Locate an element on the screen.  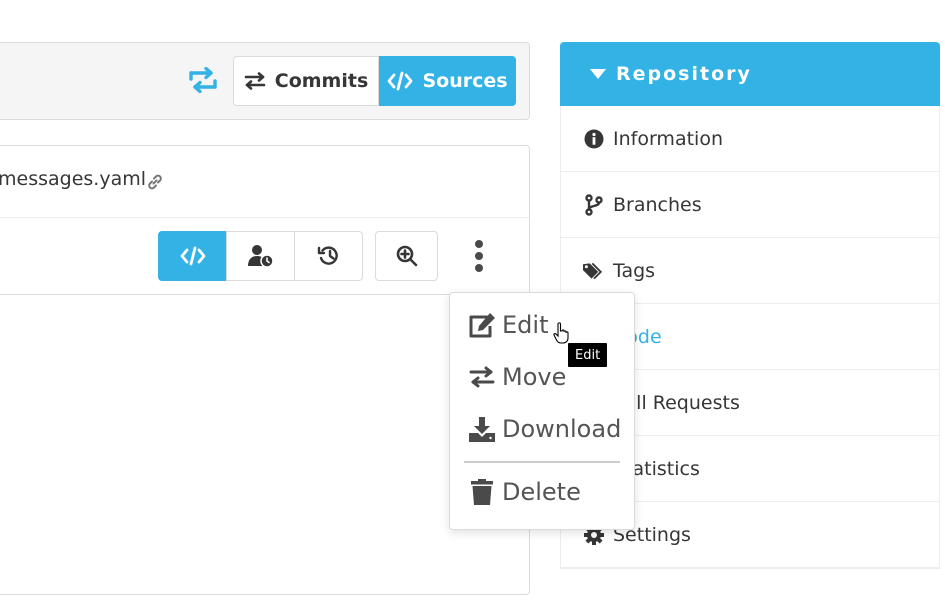
fullscreen-button is located at coordinates (406, 256).